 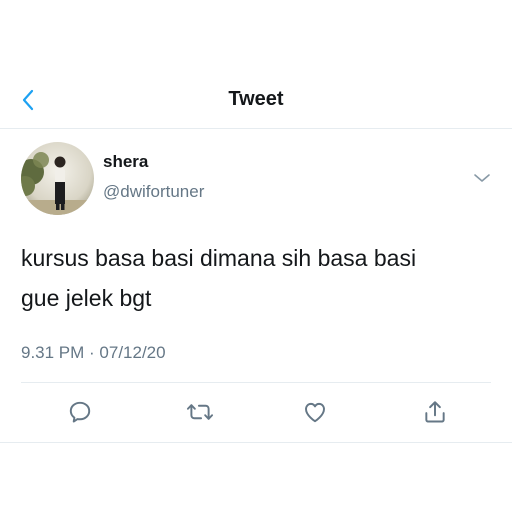 I want to click on reply-icon, so click(x=80, y=412).